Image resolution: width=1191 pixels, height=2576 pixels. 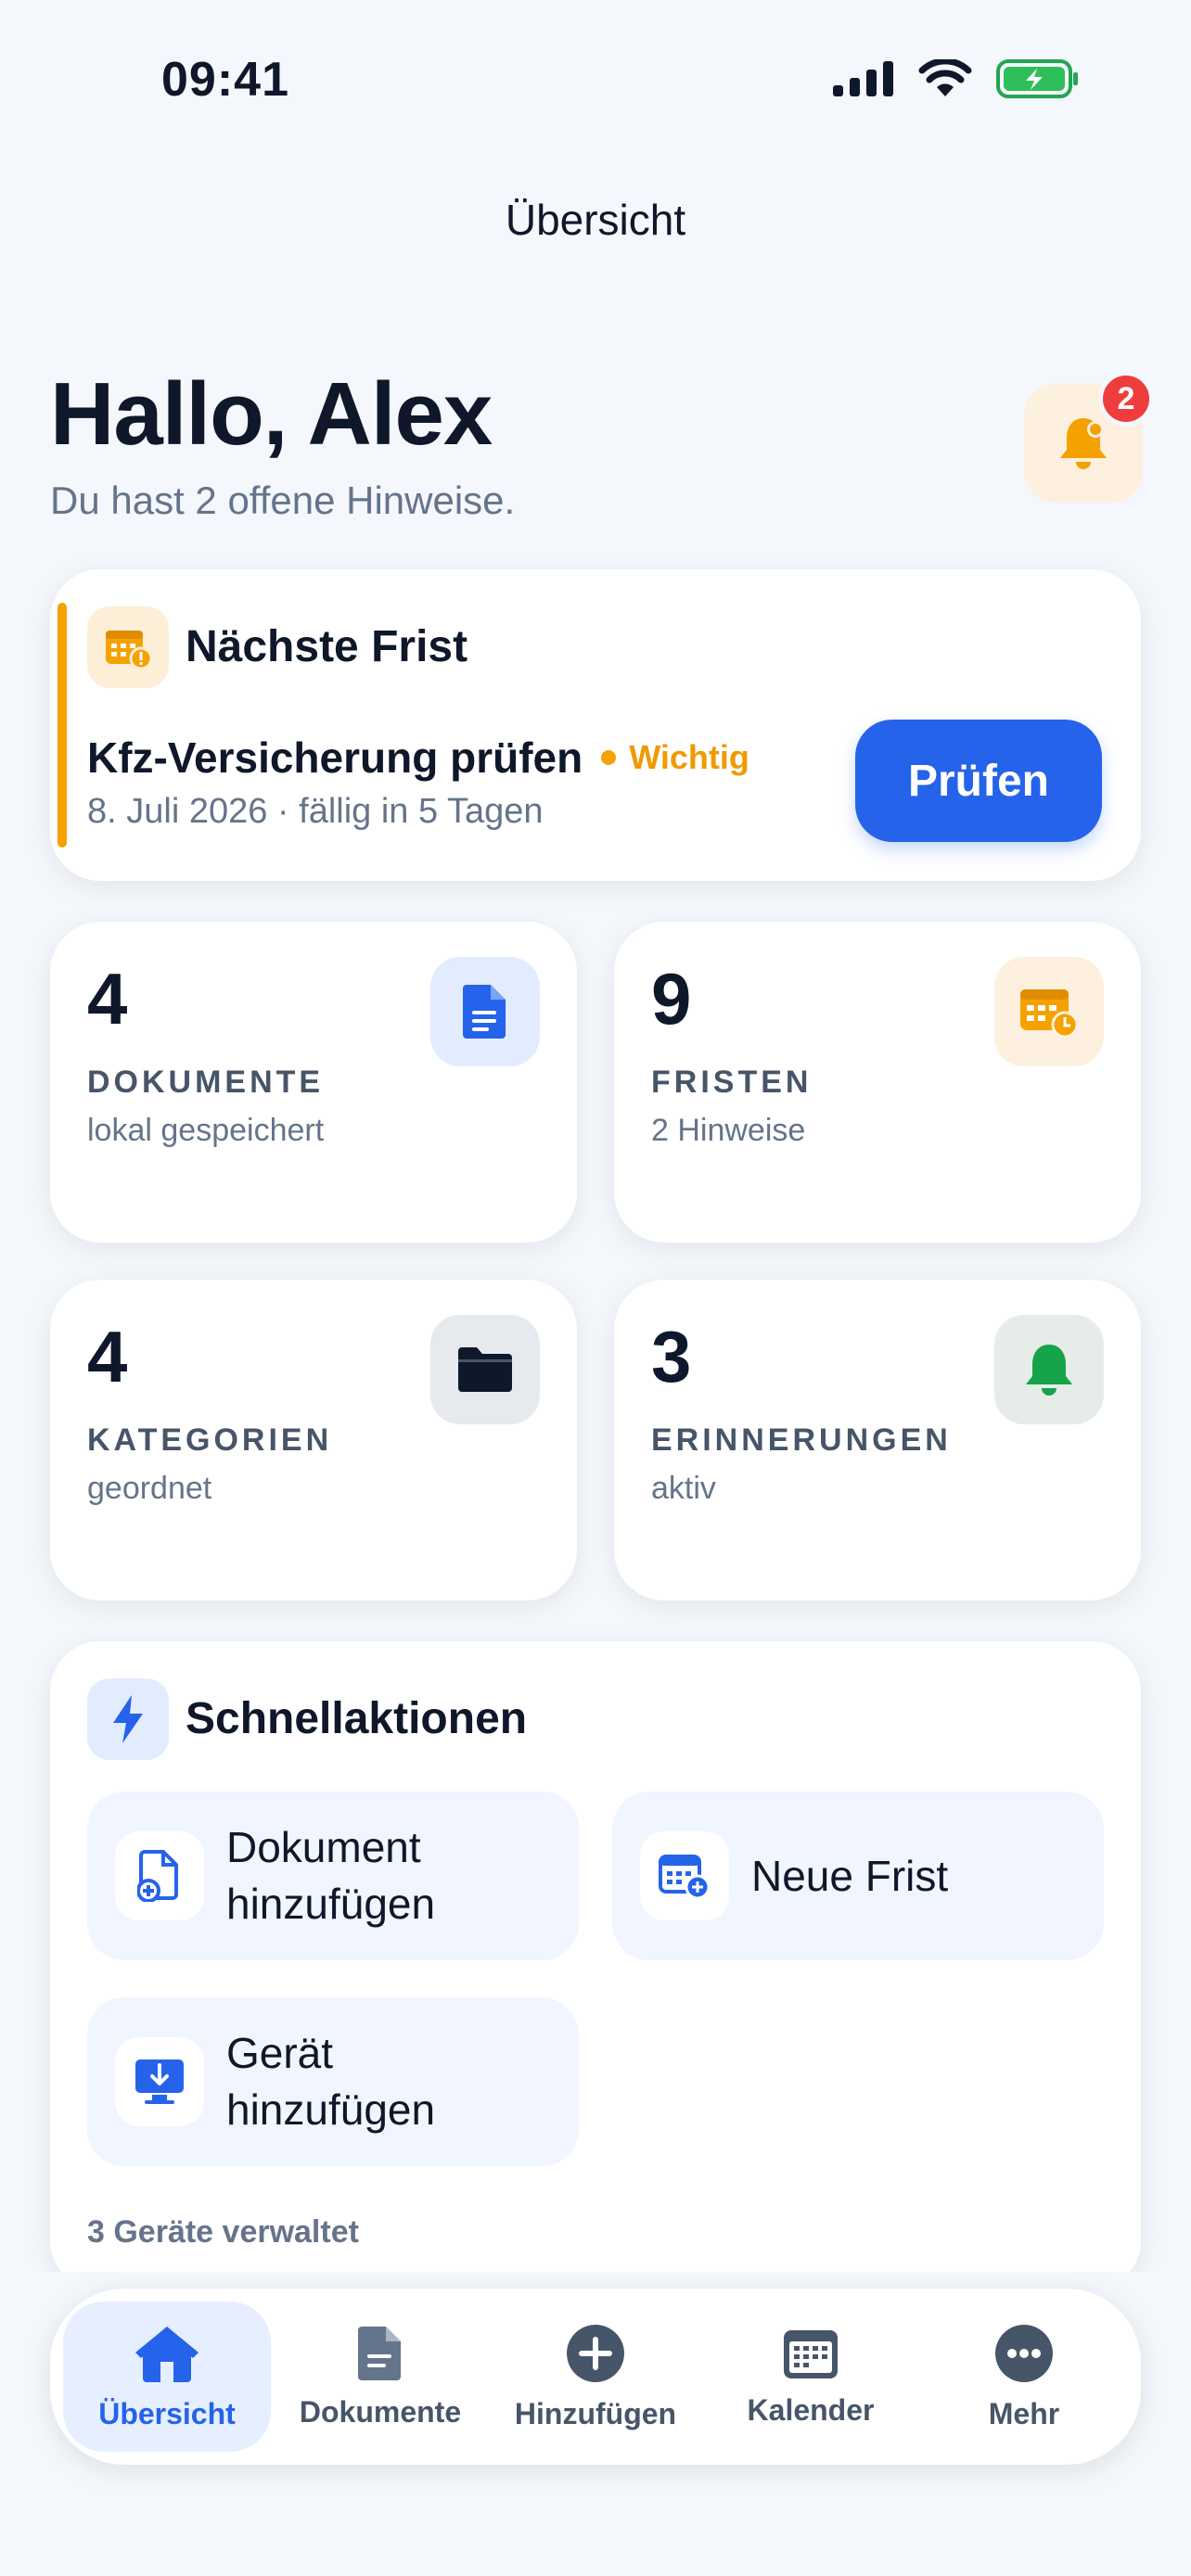 I want to click on tab-bar: Übersicht Dokumente Hinzufügen Kalender, so click(x=595, y=2377).